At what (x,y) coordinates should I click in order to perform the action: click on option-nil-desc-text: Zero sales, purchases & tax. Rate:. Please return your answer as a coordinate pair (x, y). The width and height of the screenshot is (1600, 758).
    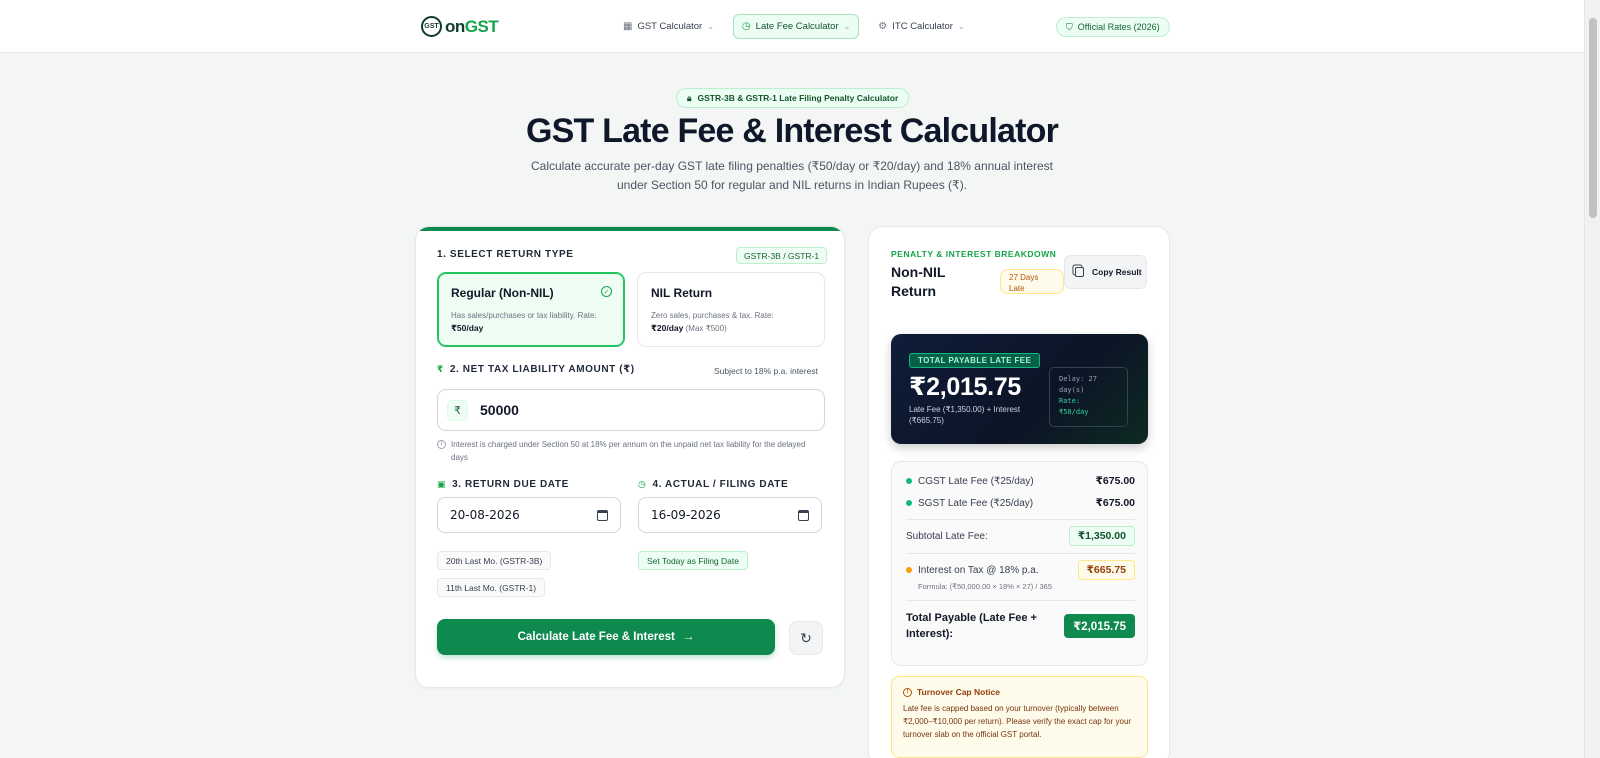
    Looking at the image, I should click on (712, 315).